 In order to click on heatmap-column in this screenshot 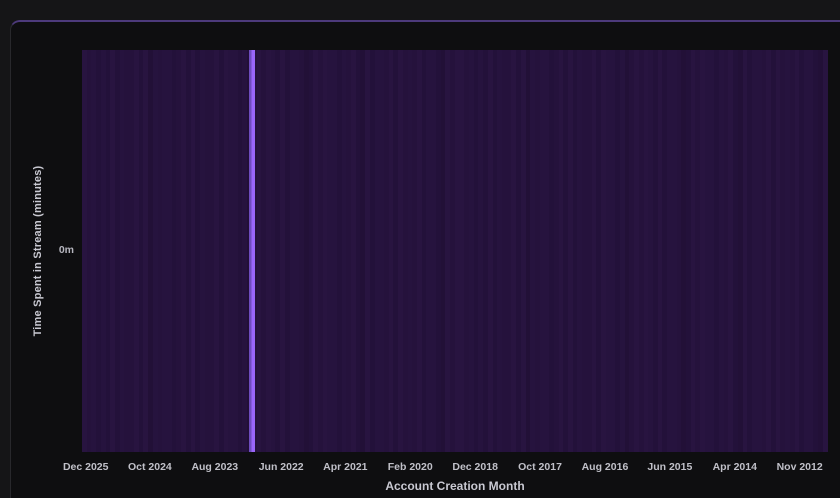, I will do `click(825, 251)`.